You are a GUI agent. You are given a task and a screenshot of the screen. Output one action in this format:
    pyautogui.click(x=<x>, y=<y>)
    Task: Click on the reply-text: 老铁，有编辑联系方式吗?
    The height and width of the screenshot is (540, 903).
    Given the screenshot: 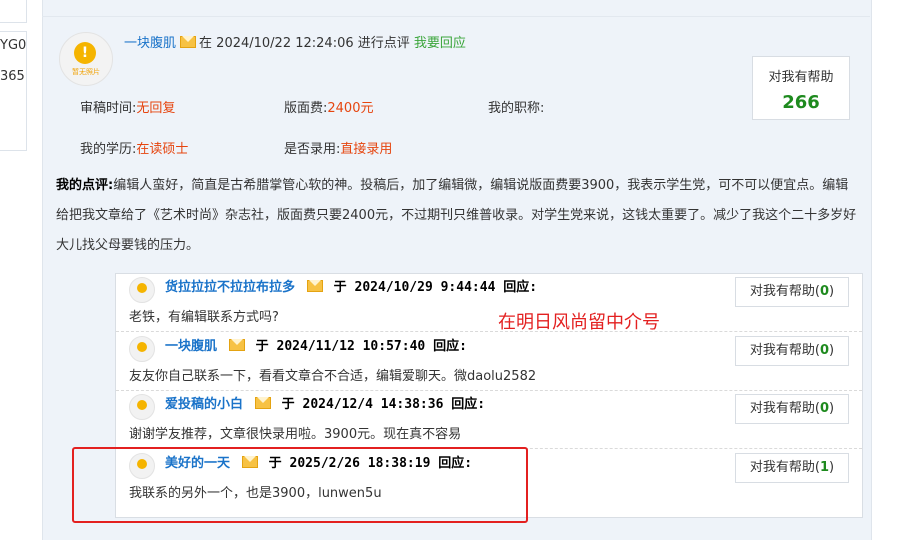 What is the action you would take?
    pyautogui.click(x=204, y=317)
    